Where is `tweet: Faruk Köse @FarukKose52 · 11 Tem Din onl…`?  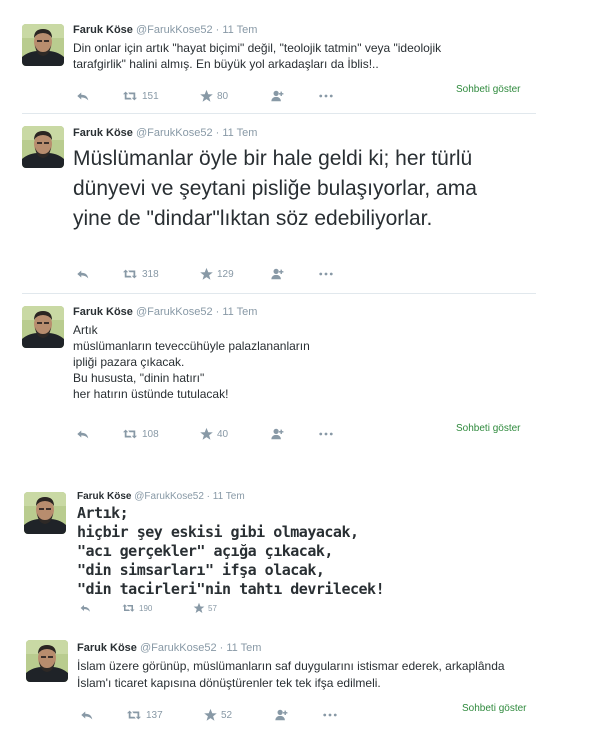 tweet: Faruk Köse @FarukKose52 · 11 Tem Din onl… is located at coordinates (270, 56).